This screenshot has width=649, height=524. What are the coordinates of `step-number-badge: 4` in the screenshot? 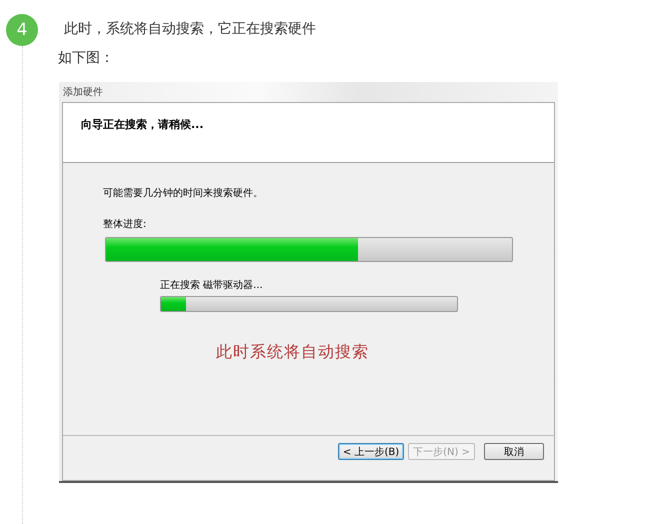 It's located at (22, 30).